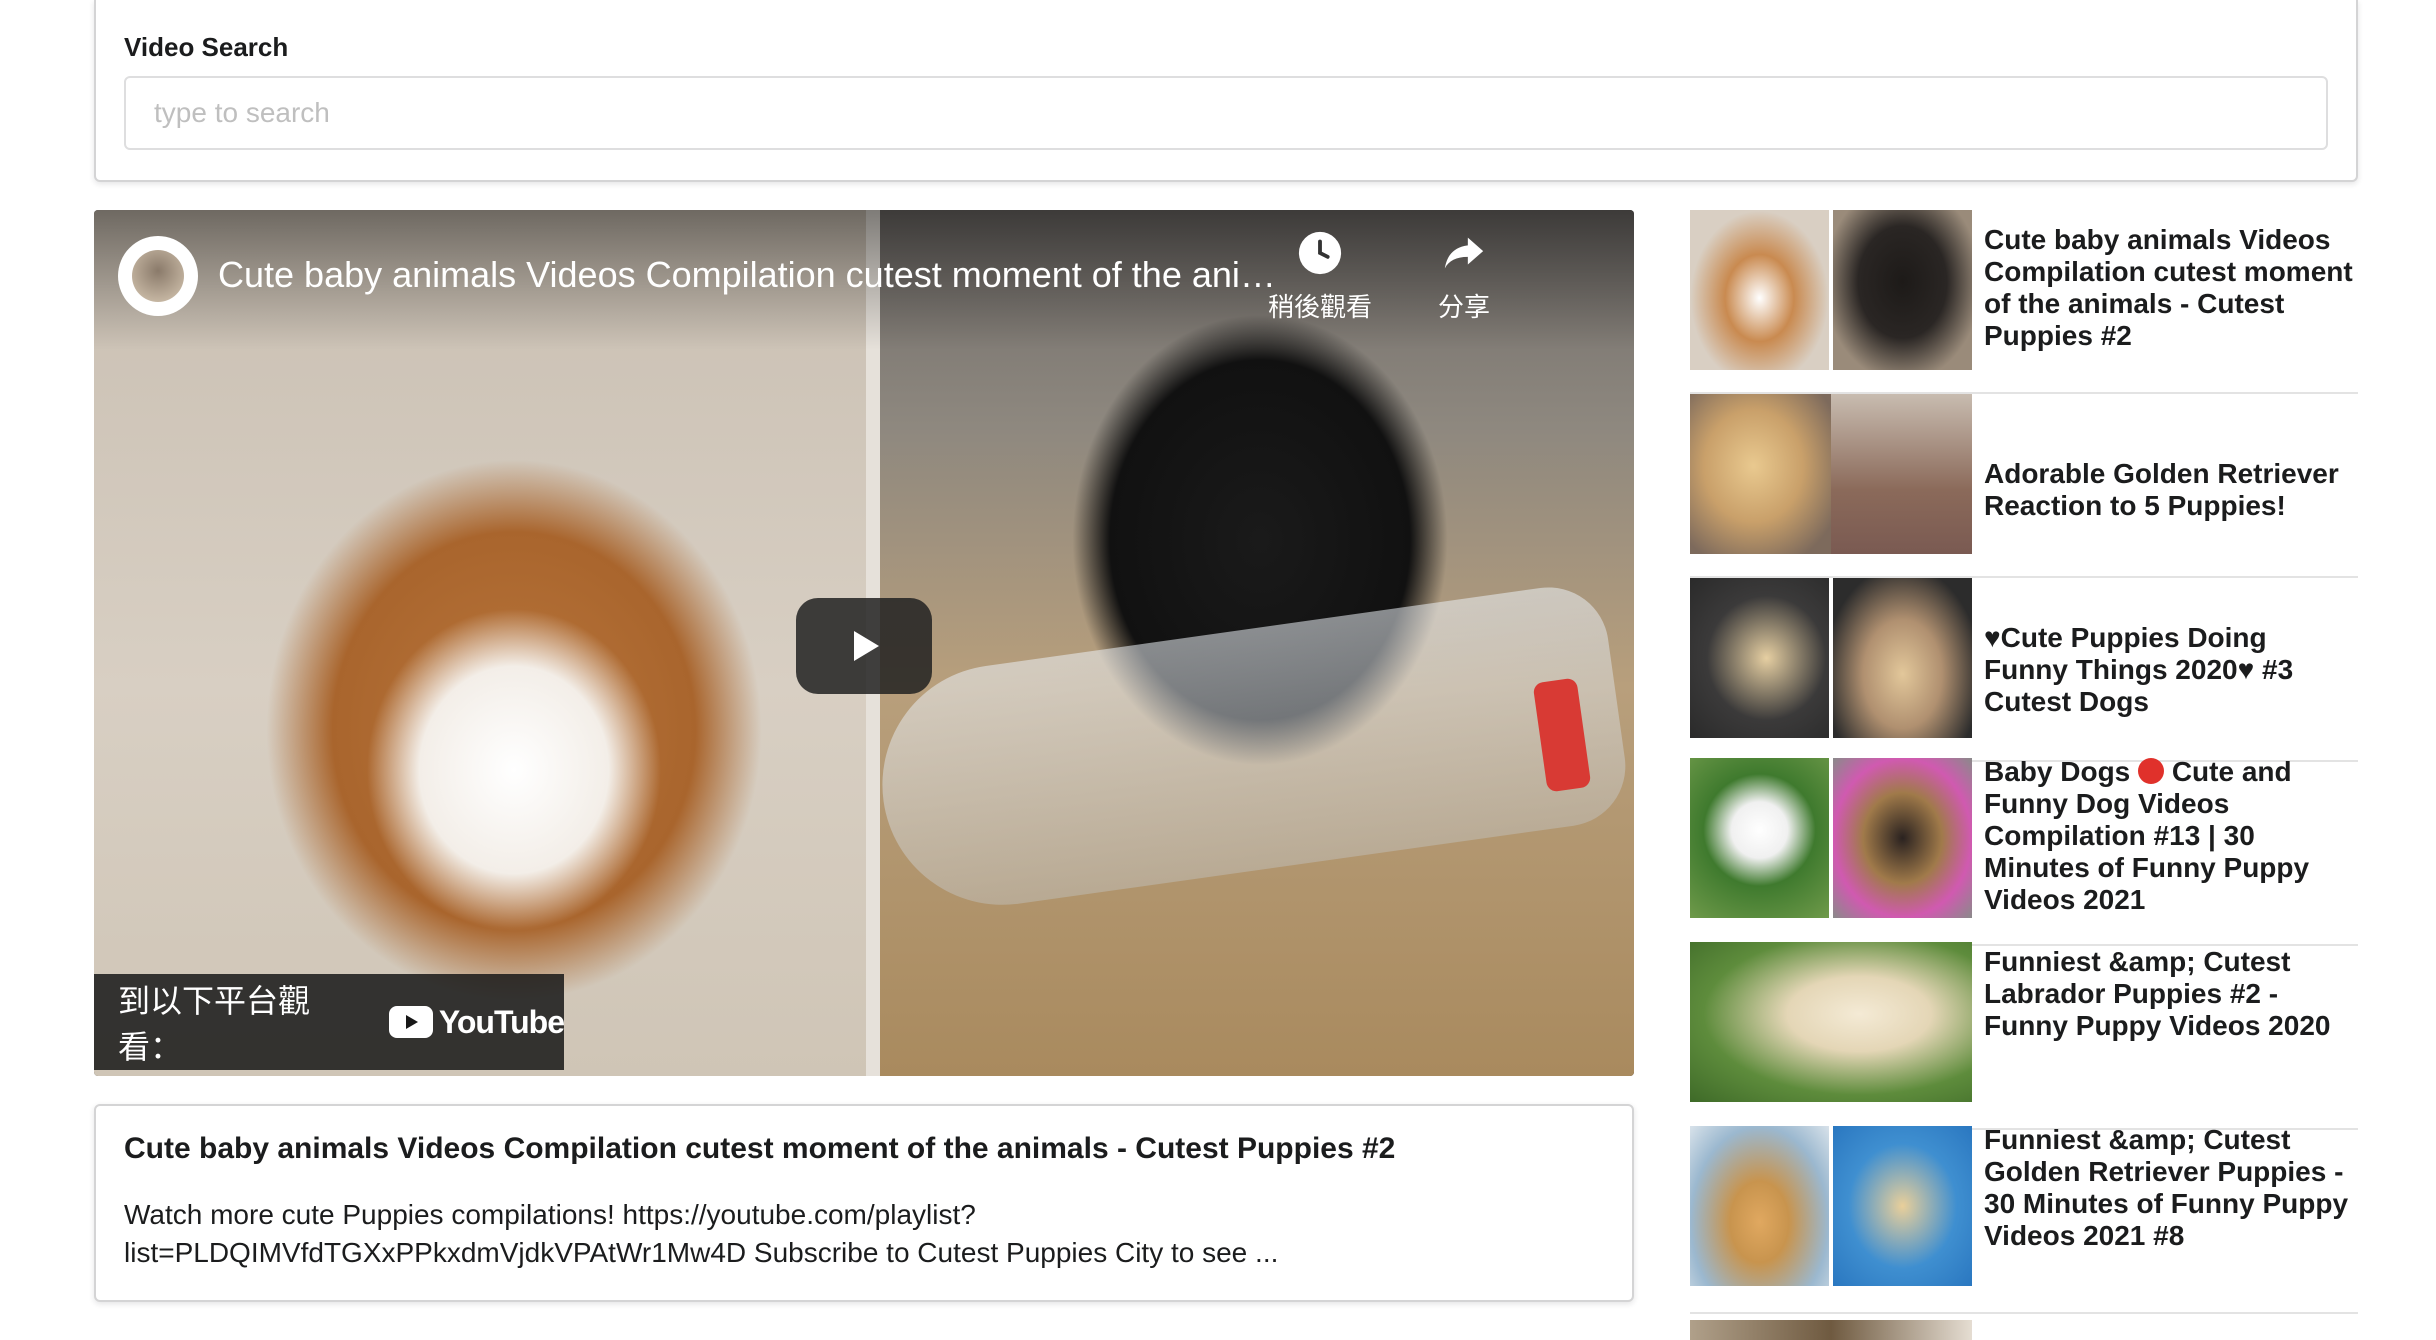 This screenshot has width=2436, height=1340. I want to click on share-button: 分享, so click(1464, 277).